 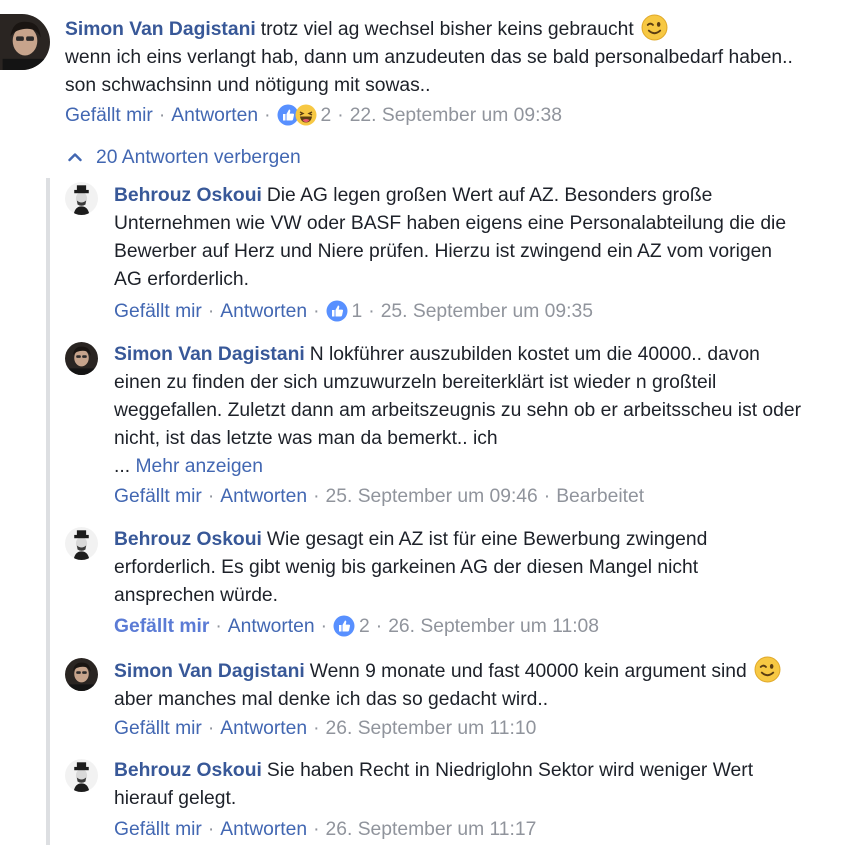 What do you see at coordinates (160, 29) in the screenshot?
I see `comment-author-link: Simon Van Dagistani` at bounding box center [160, 29].